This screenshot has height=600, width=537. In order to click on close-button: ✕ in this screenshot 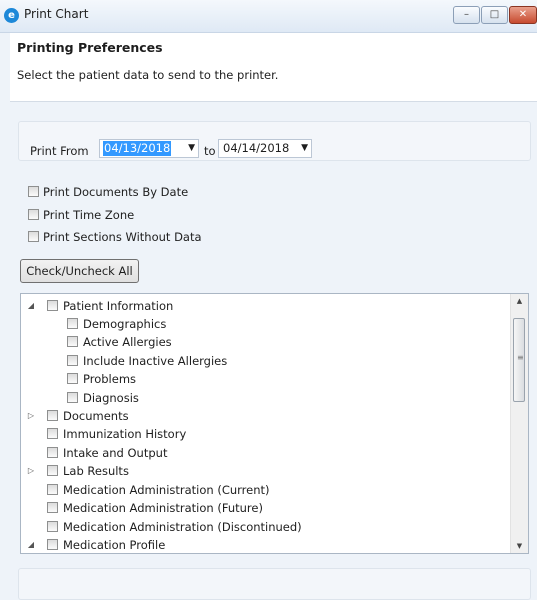, I will do `click(523, 15)`.